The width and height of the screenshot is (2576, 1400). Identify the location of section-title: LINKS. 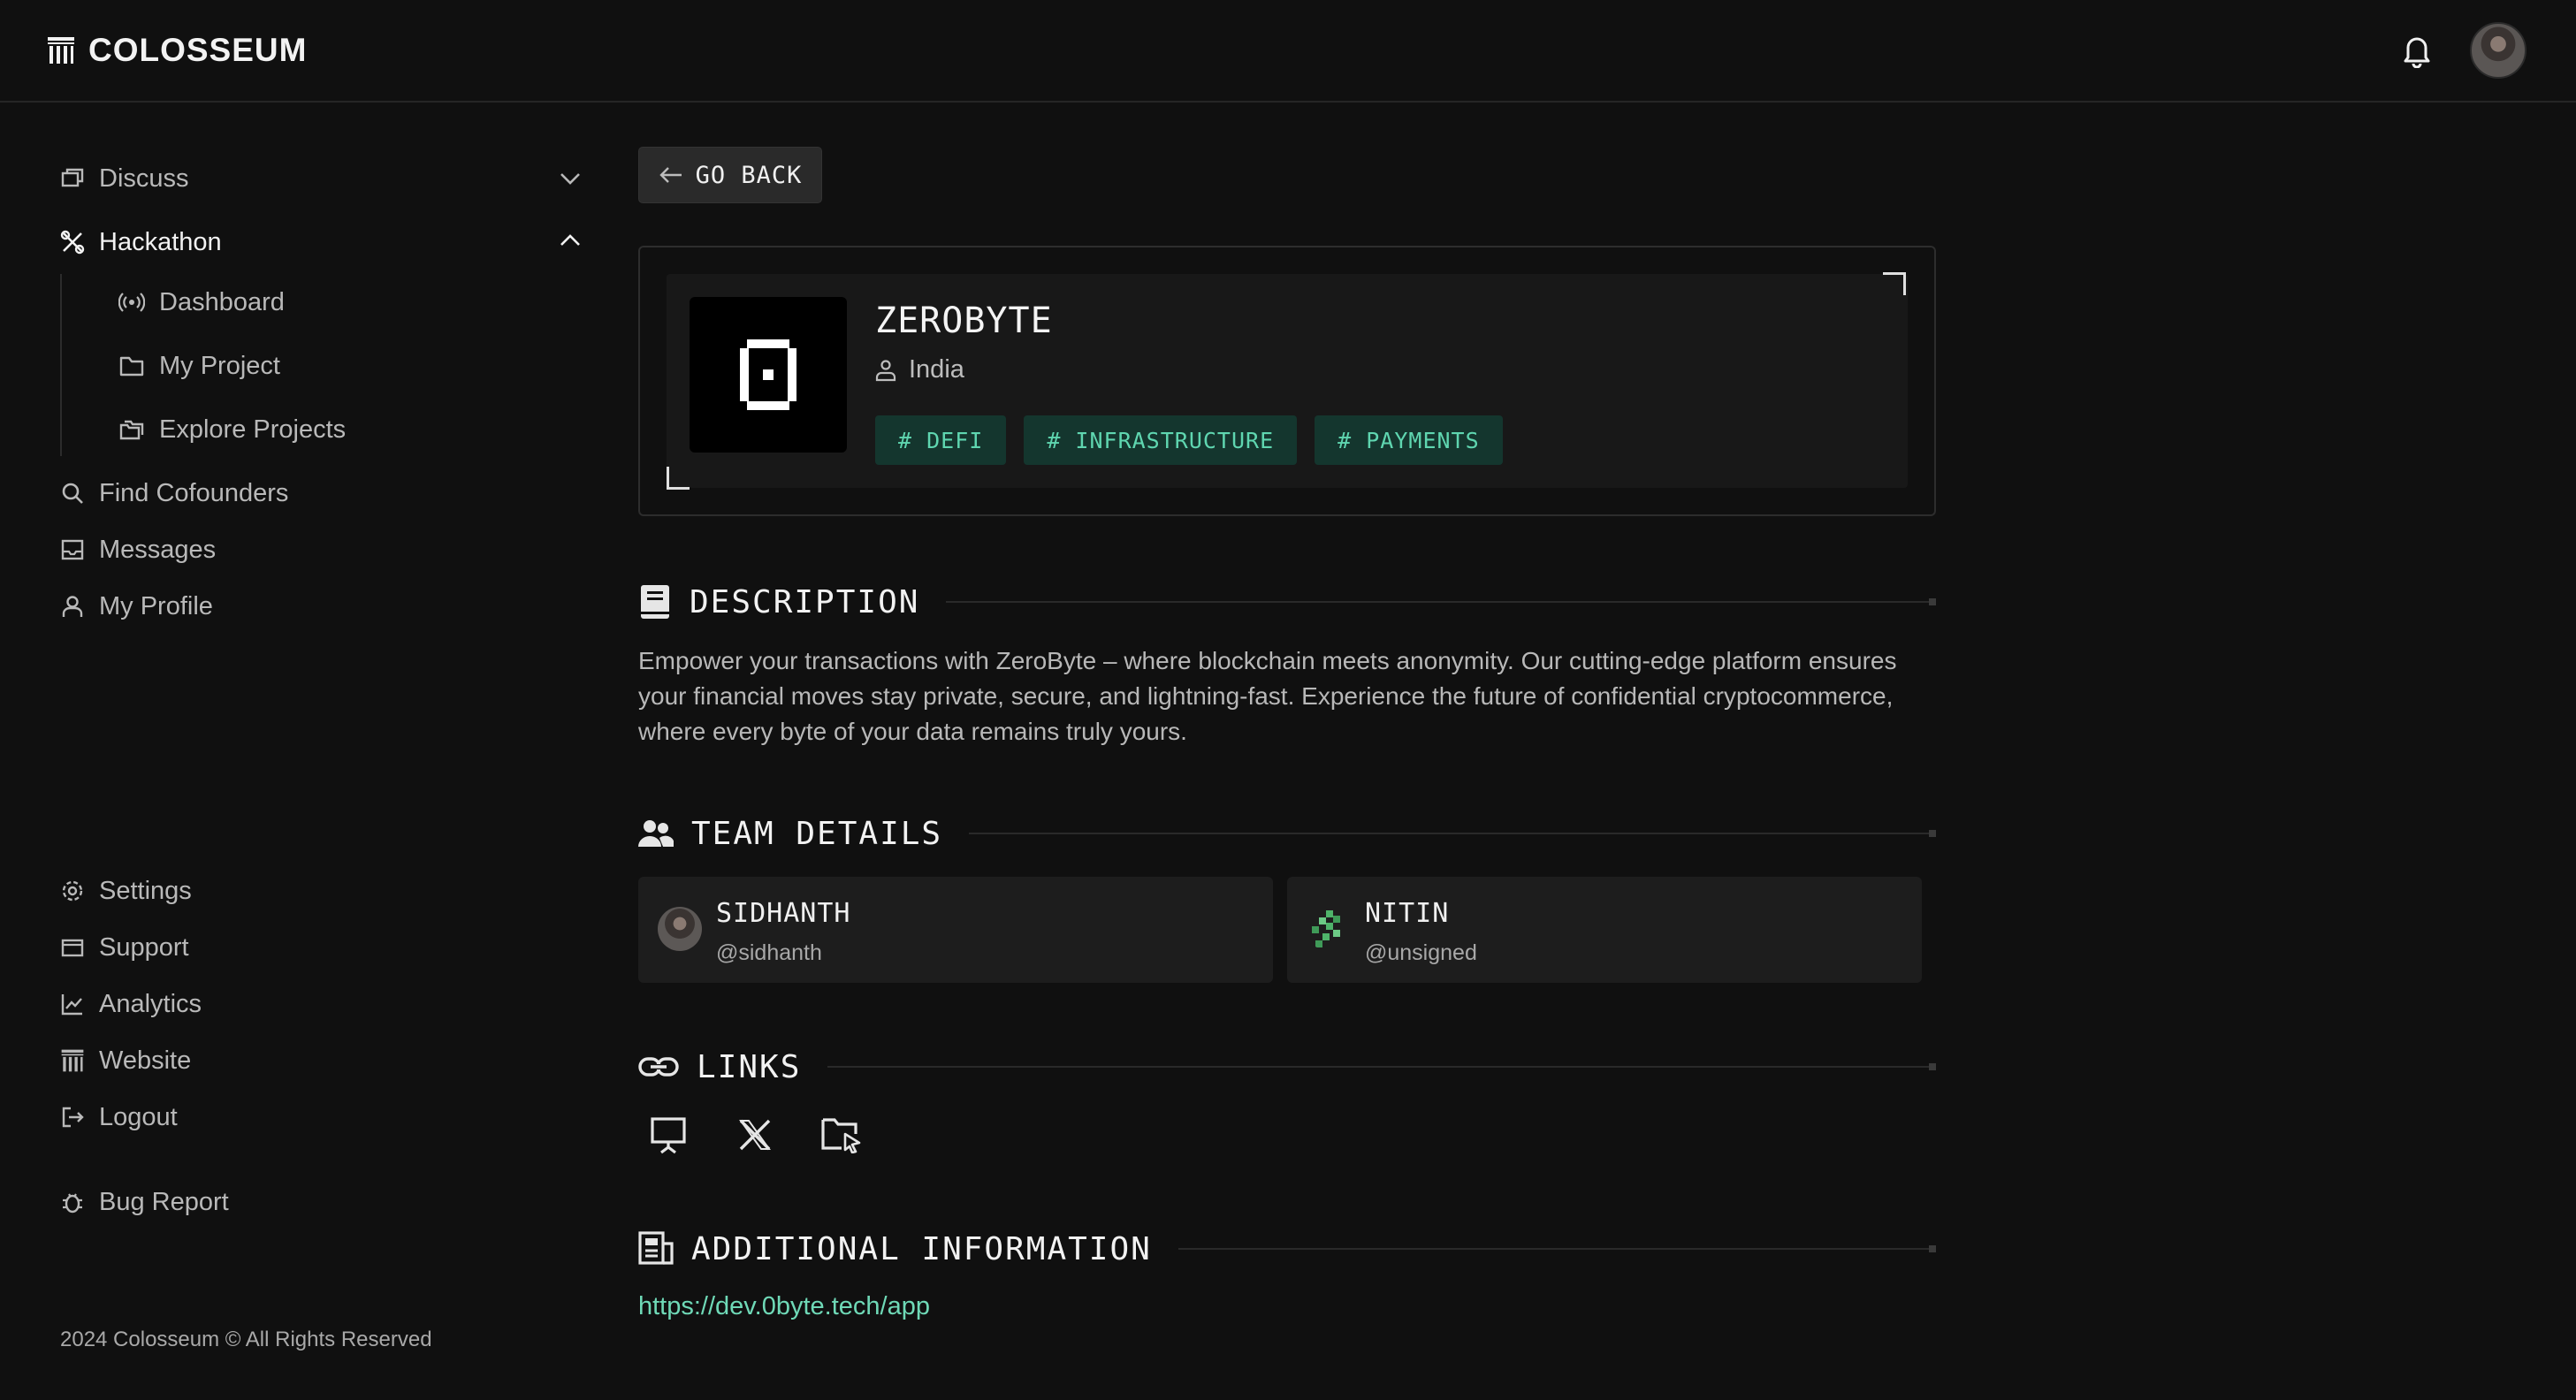
(749, 1066).